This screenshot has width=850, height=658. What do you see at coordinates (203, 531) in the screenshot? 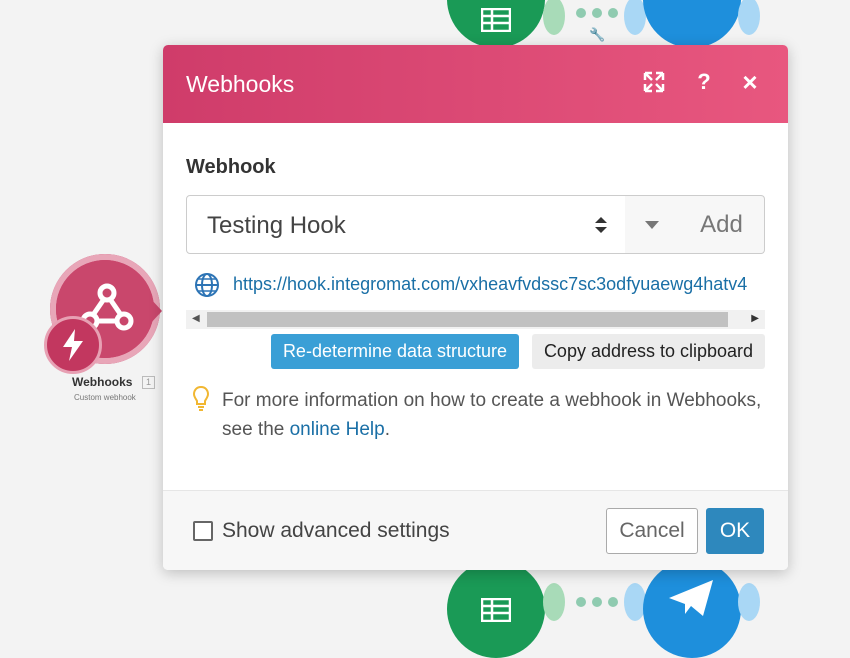
I see `advanced-settings-checkbox` at bounding box center [203, 531].